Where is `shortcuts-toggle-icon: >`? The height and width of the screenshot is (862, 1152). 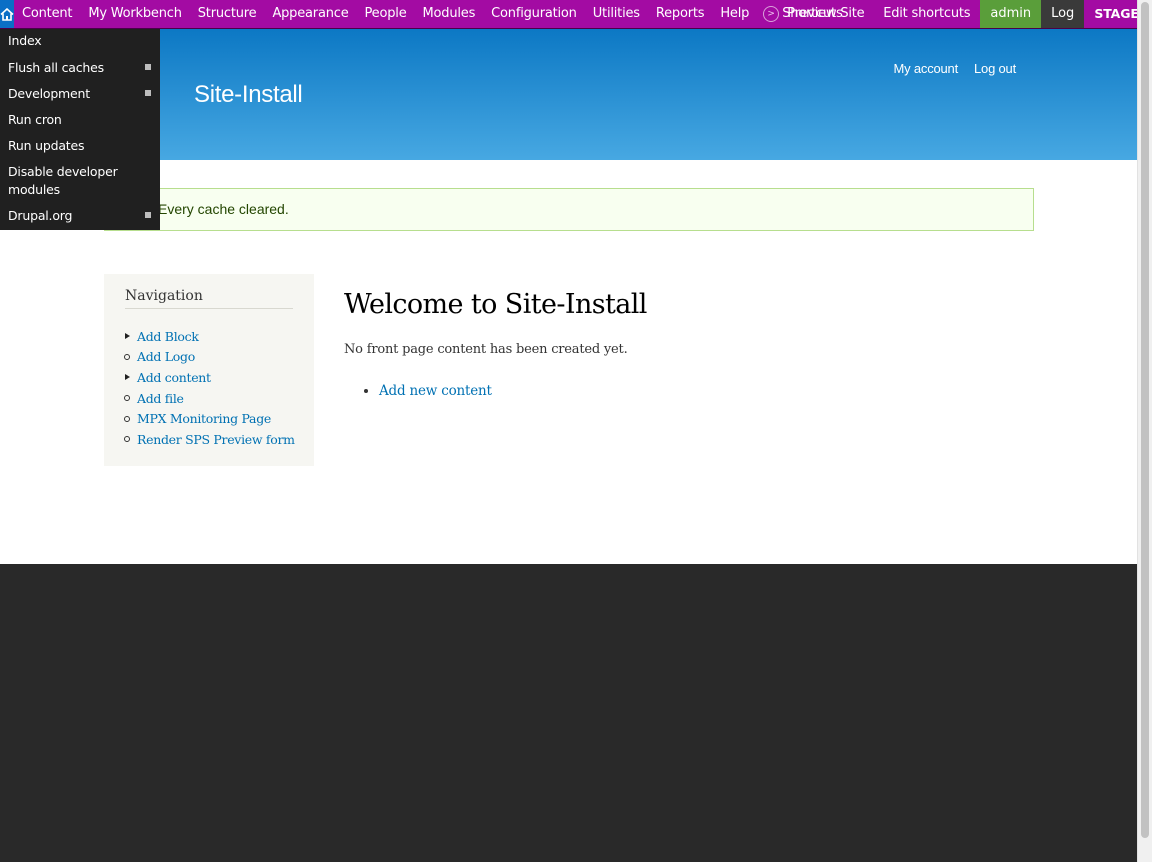
shortcuts-toggle-icon: > is located at coordinates (771, 14).